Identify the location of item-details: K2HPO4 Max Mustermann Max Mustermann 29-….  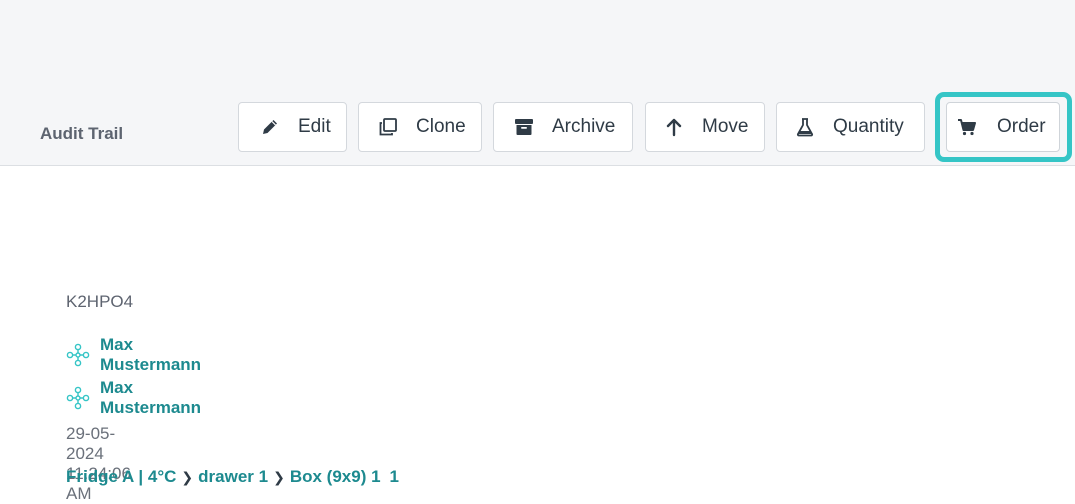
(232, 397).